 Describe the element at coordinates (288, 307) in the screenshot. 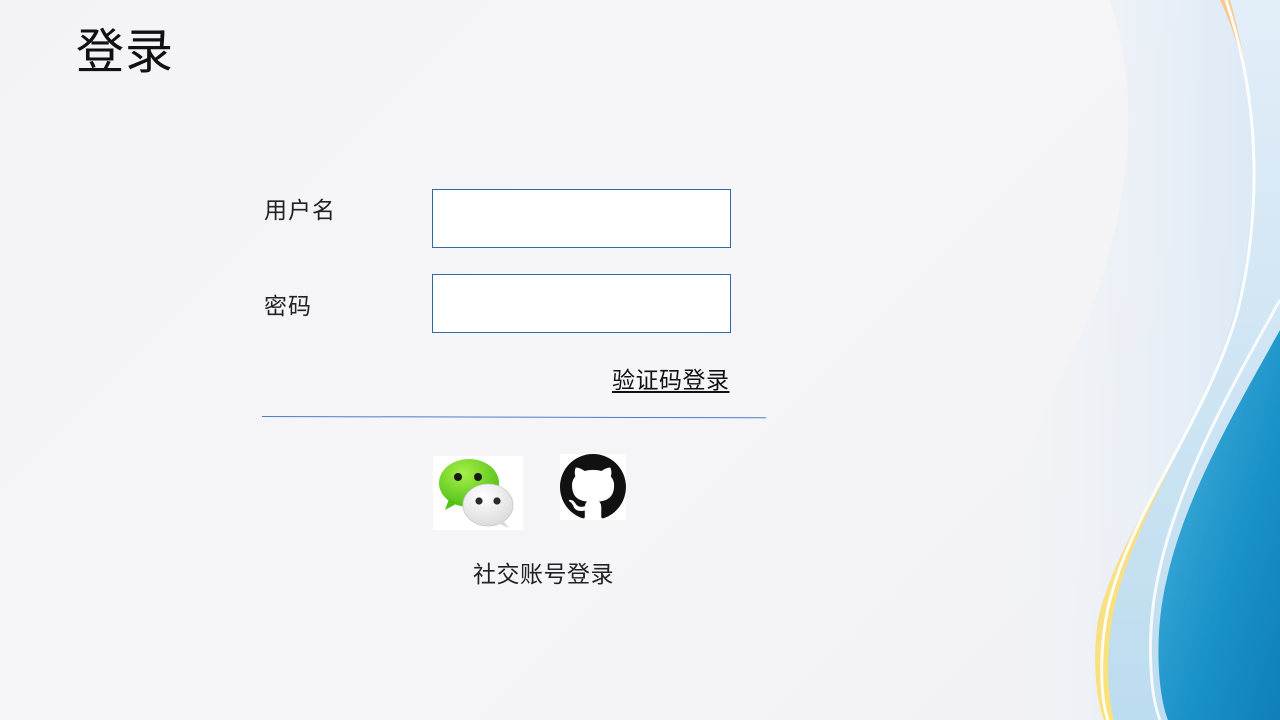

I see `password-label: 密码` at that location.